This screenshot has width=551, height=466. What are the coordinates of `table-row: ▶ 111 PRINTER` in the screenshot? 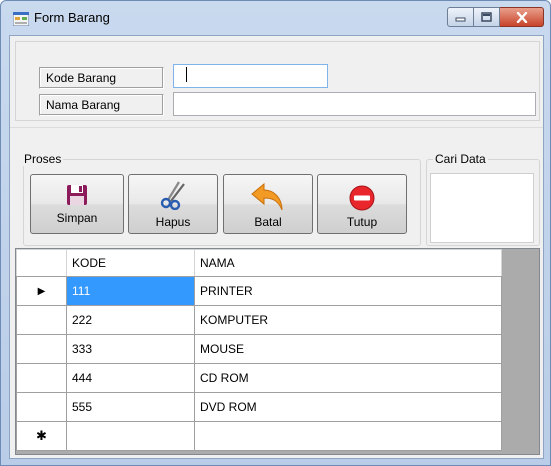 It's located at (259, 291).